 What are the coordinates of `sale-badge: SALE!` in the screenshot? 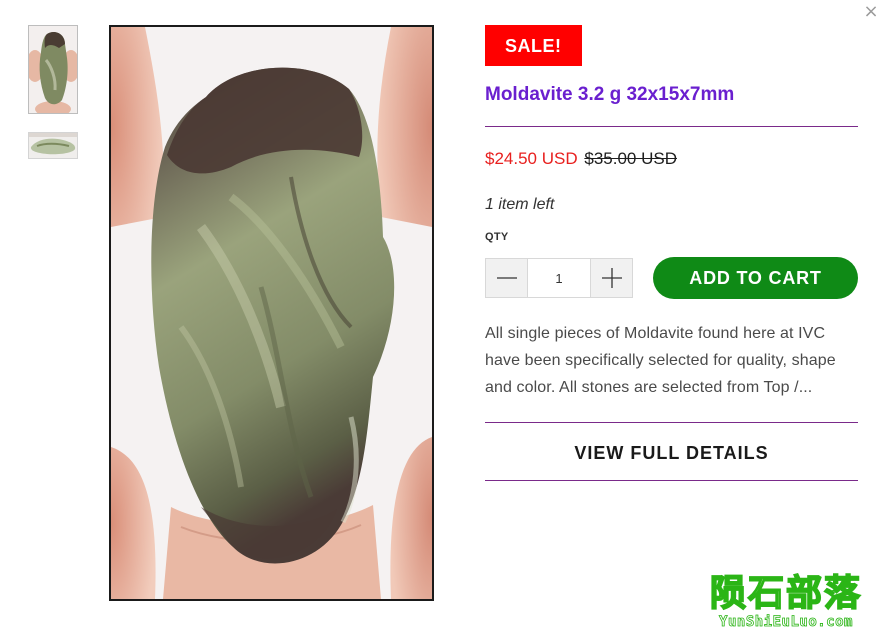 It's located at (533, 45).